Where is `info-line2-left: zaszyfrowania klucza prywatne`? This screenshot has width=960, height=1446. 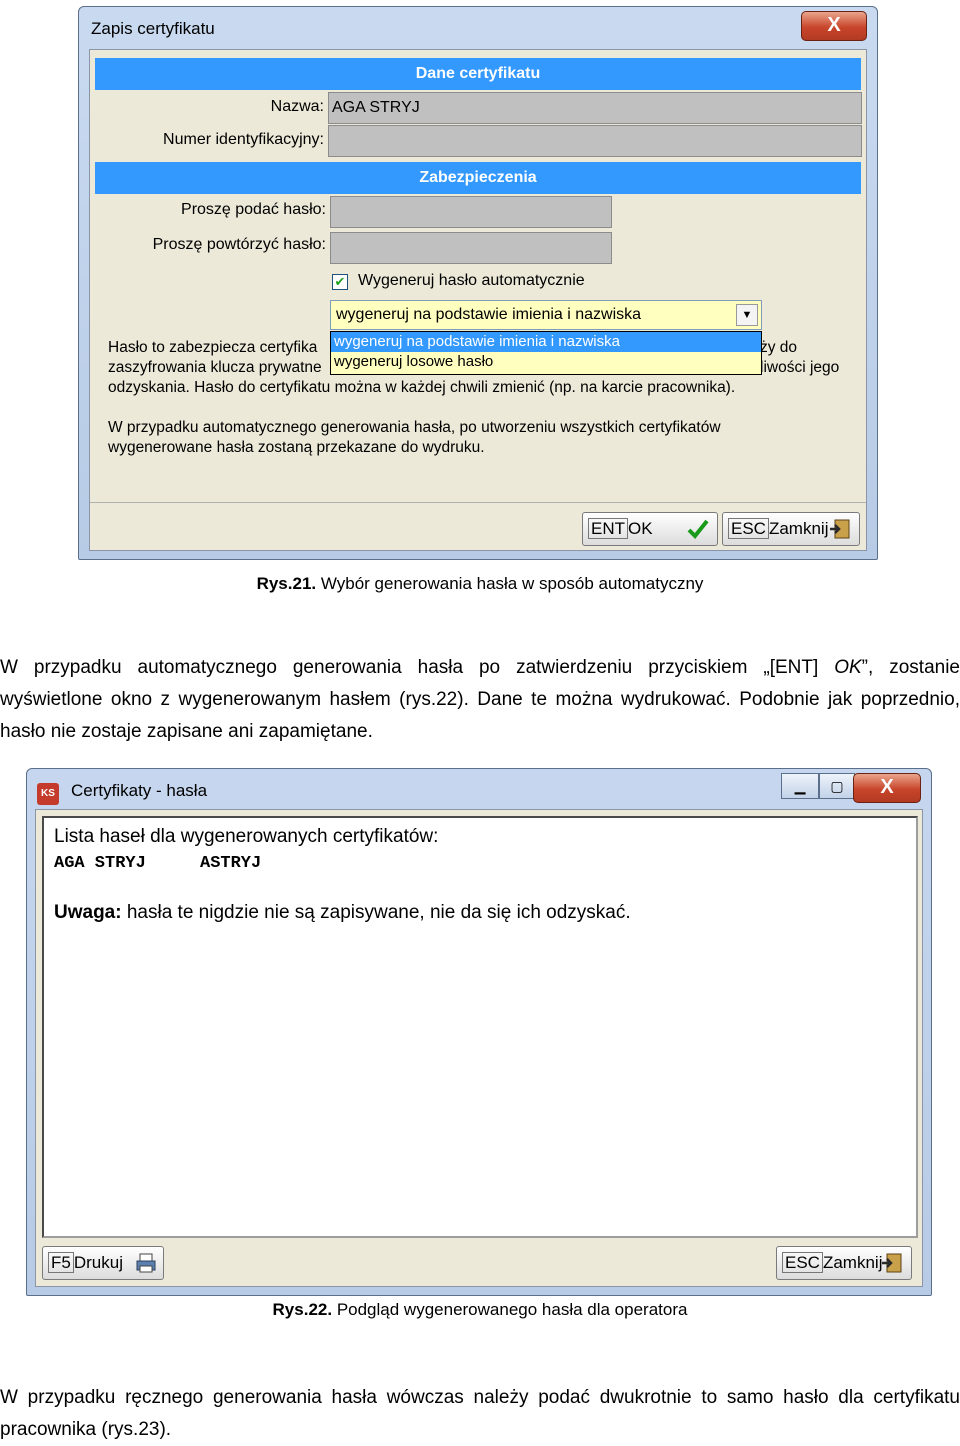 info-line2-left: zaszyfrowania klucza prywatne is located at coordinates (215, 367).